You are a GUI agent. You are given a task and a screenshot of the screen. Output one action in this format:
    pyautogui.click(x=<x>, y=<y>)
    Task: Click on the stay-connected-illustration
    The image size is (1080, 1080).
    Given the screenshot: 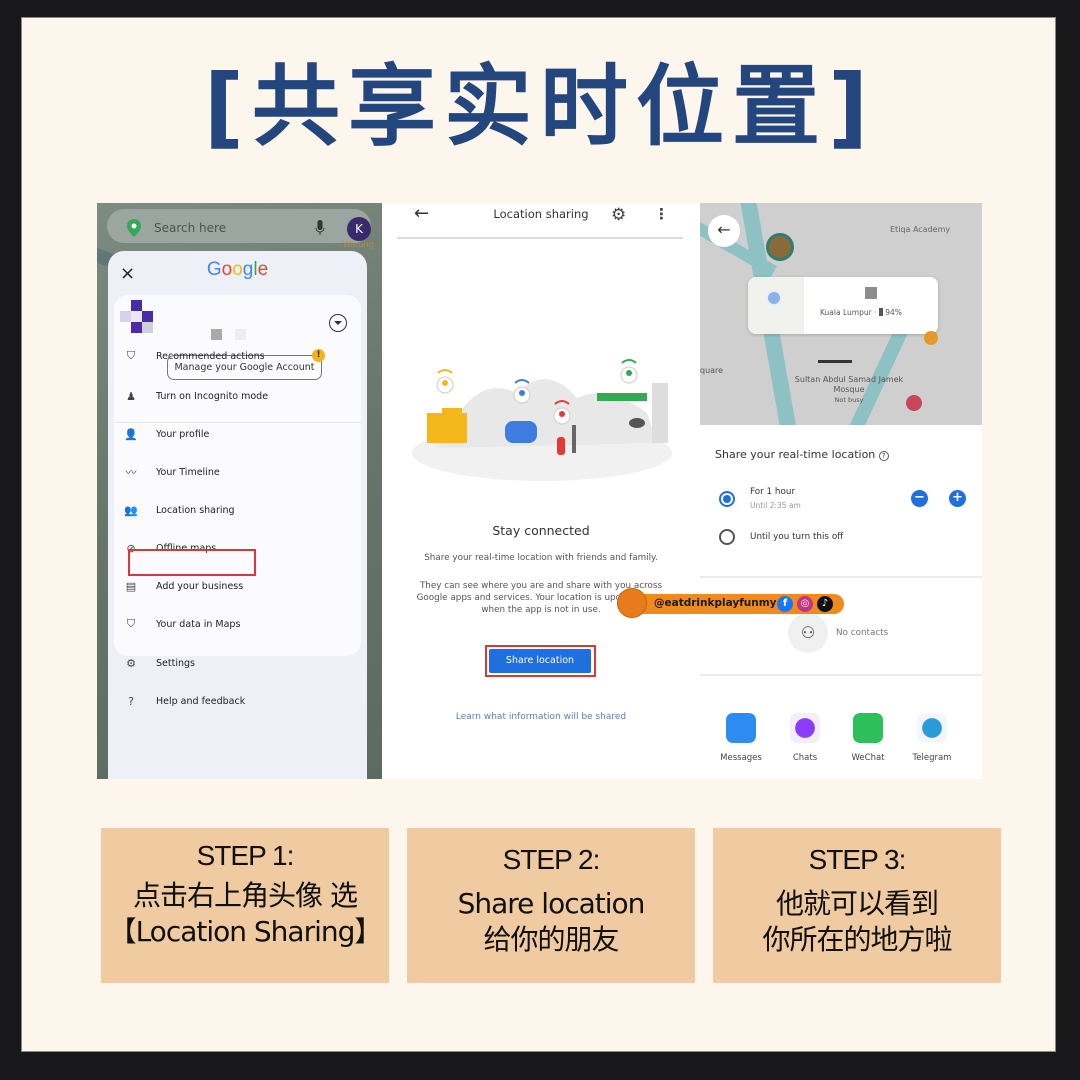 What is the action you would take?
    pyautogui.click(x=542, y=420)
    